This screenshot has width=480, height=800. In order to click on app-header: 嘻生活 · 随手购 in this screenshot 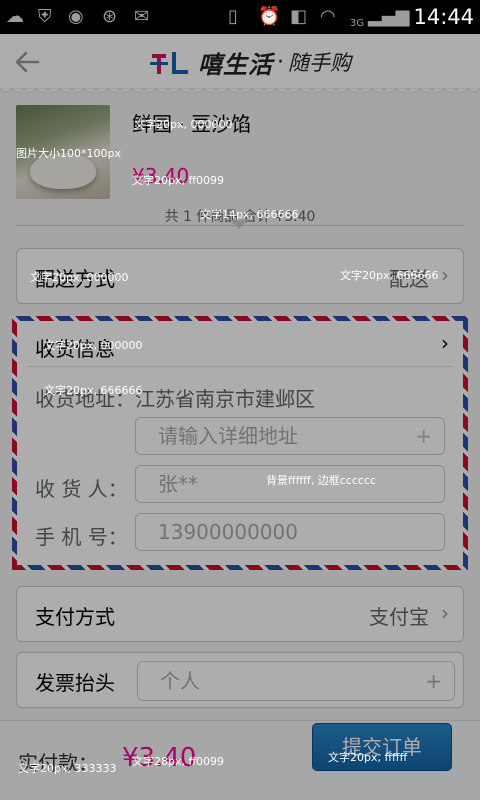, I will do `click(240, 63)`.